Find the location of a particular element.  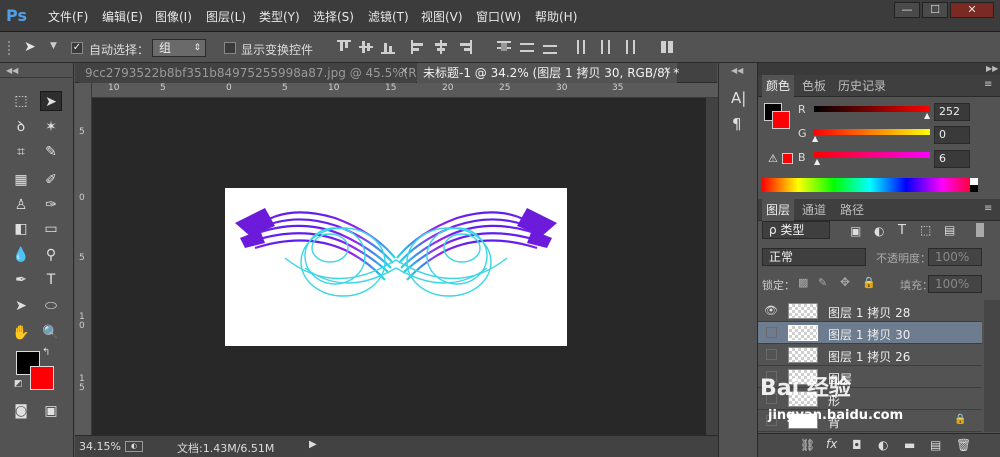

tab-swatches: 色板 is located at coordinates (814, 86).